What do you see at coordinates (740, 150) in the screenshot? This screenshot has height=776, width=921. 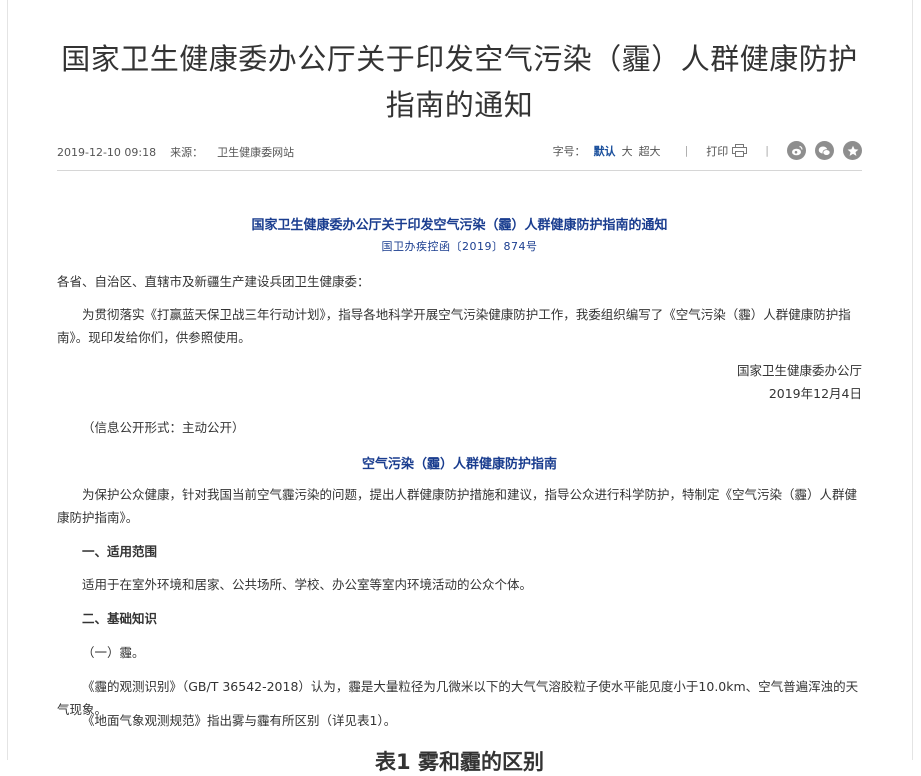 I see `printer-icon` at bounding box center [740, 150].